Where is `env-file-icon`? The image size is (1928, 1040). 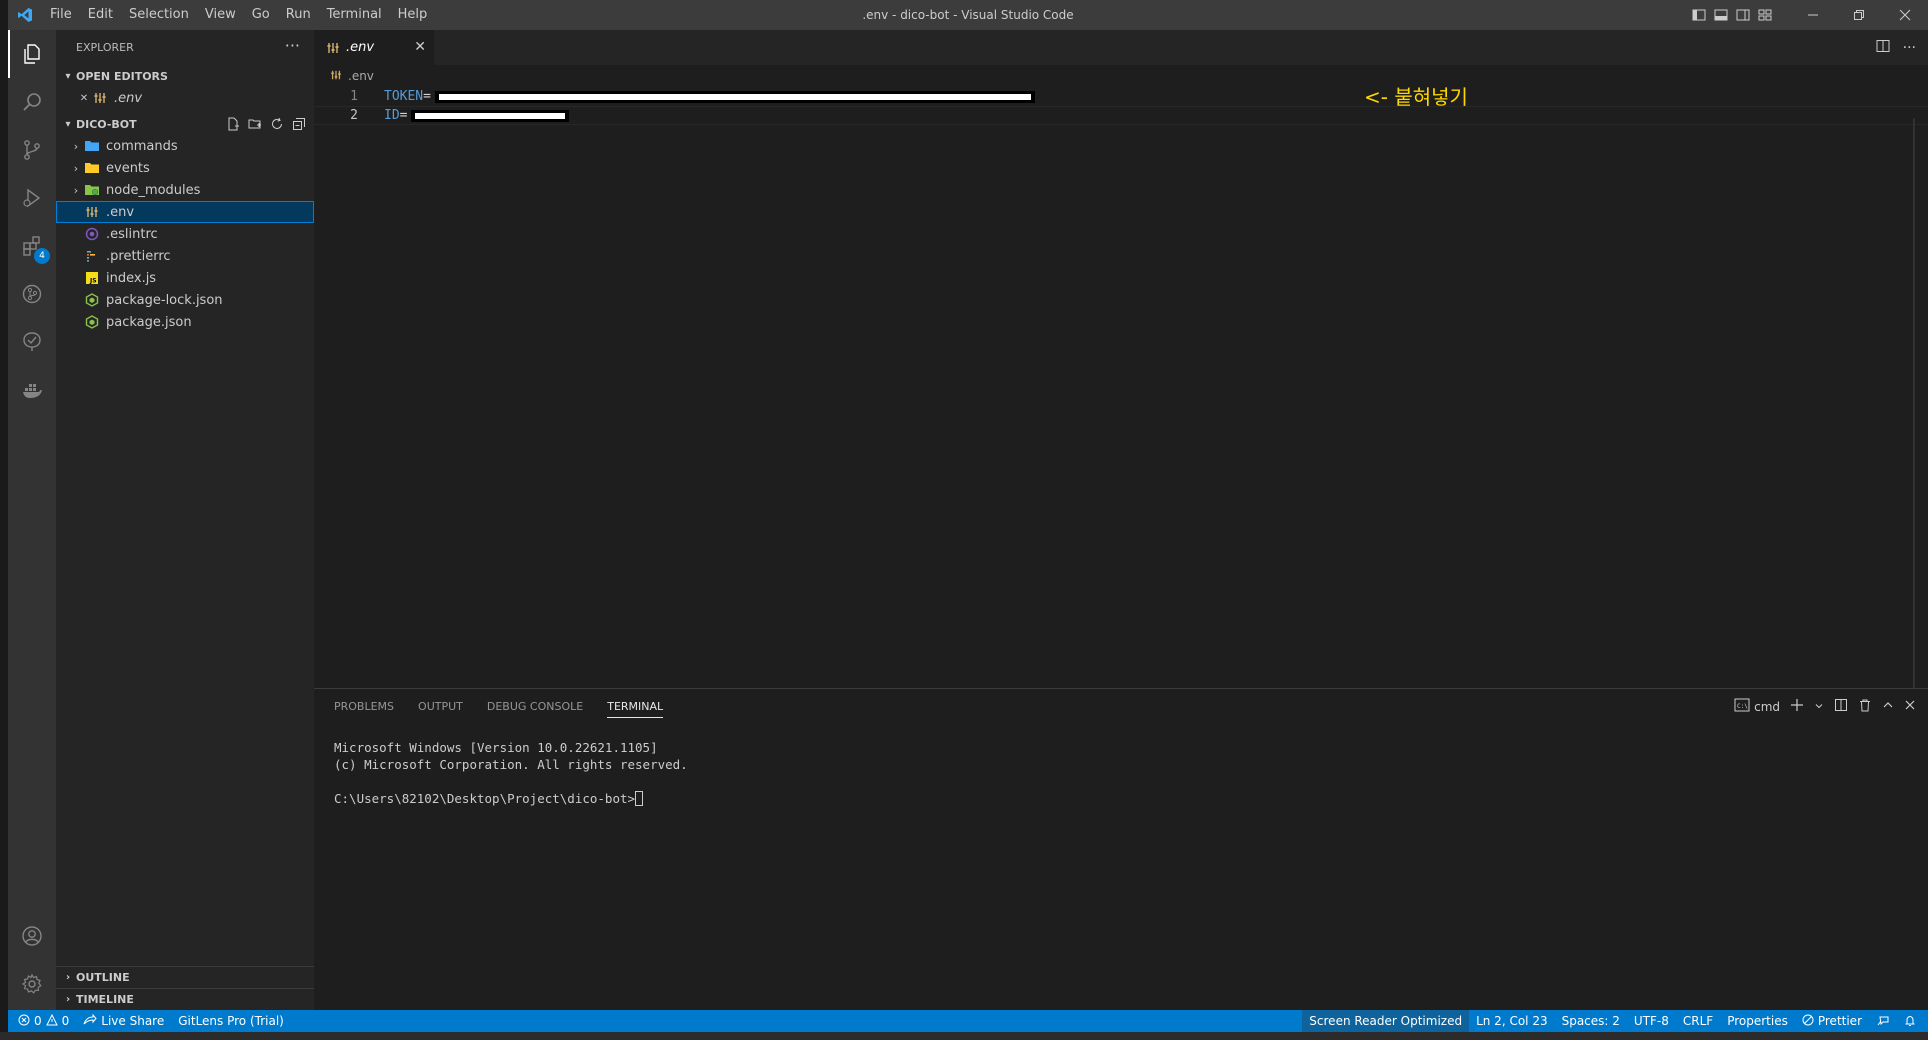
env-file-icon is located at coordinates (100, 98).